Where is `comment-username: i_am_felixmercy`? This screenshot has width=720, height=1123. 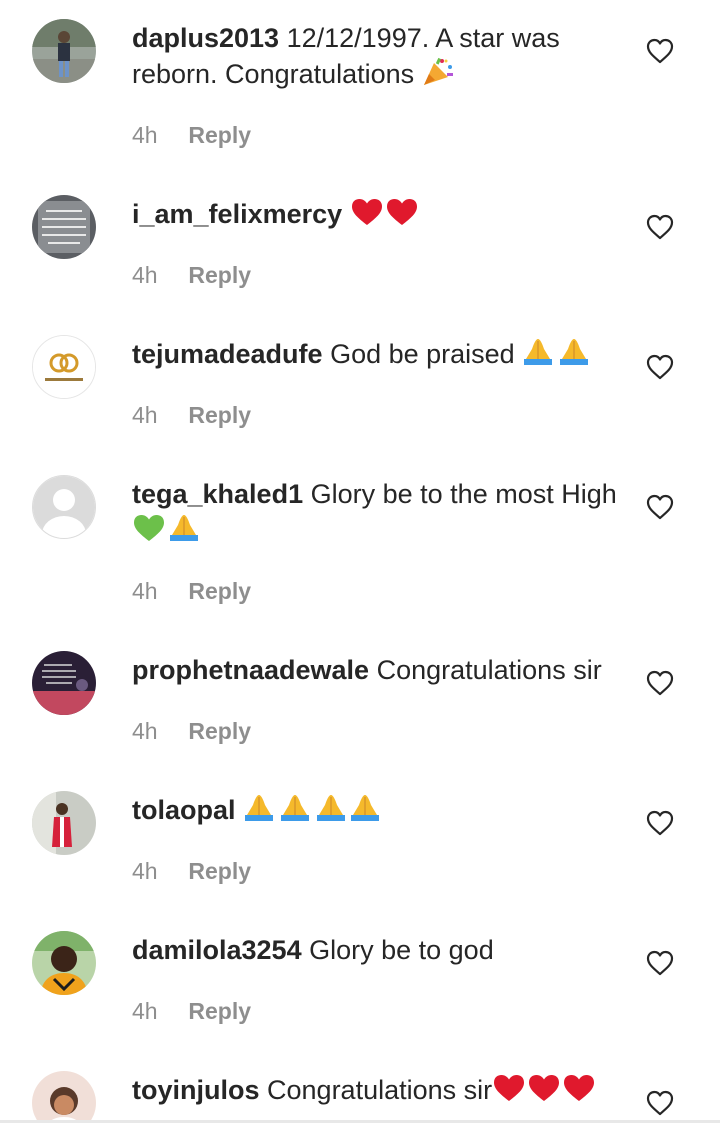 comment-username: i_am_felixmercy is located at coordinates (237, 214).